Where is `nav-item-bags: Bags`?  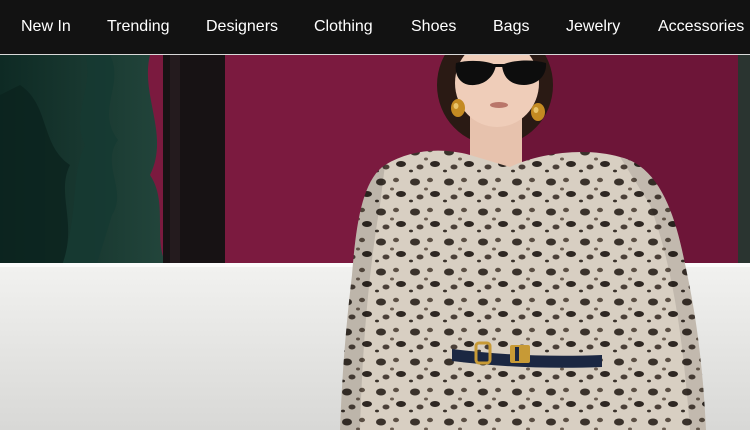 nav-item-bags: Bags is located at coordinates (511, 27).